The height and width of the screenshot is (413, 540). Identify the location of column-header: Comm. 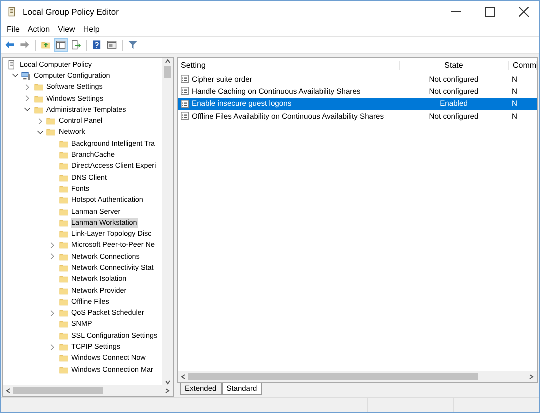
(523, 65).